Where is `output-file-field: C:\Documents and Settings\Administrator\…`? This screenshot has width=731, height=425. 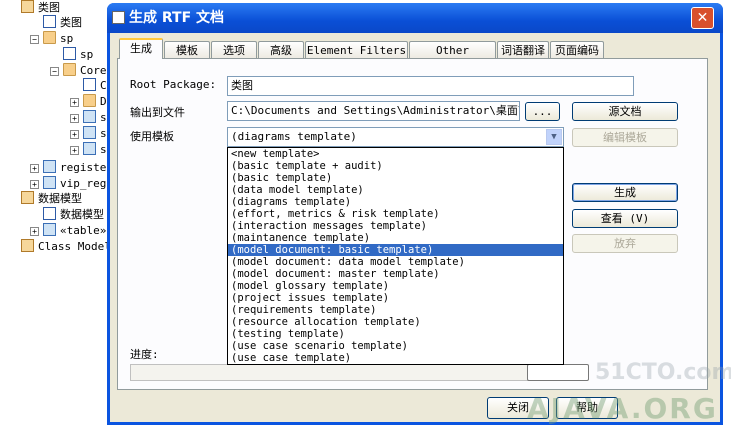
output-file-field: C:\Documents and Settings\Administrator\… is located at coordinates (373, 111).